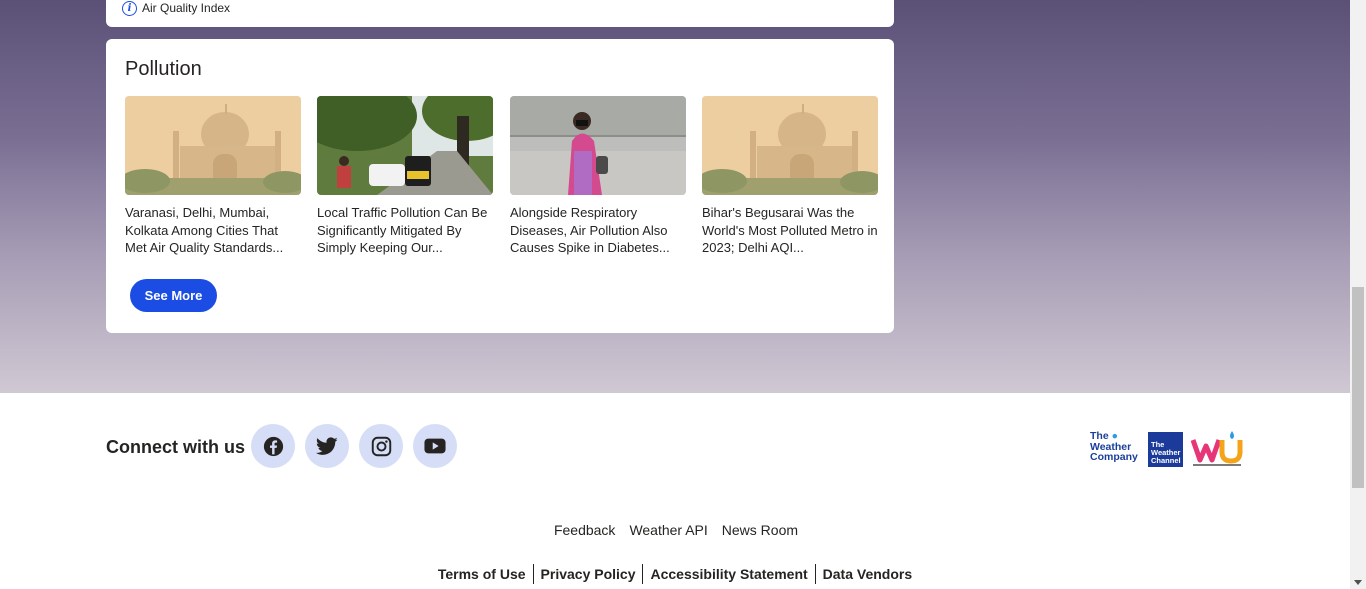 This screenshot has width=1366, height=589. I want to click on scrollbar-thumb, so click(1358, 387).